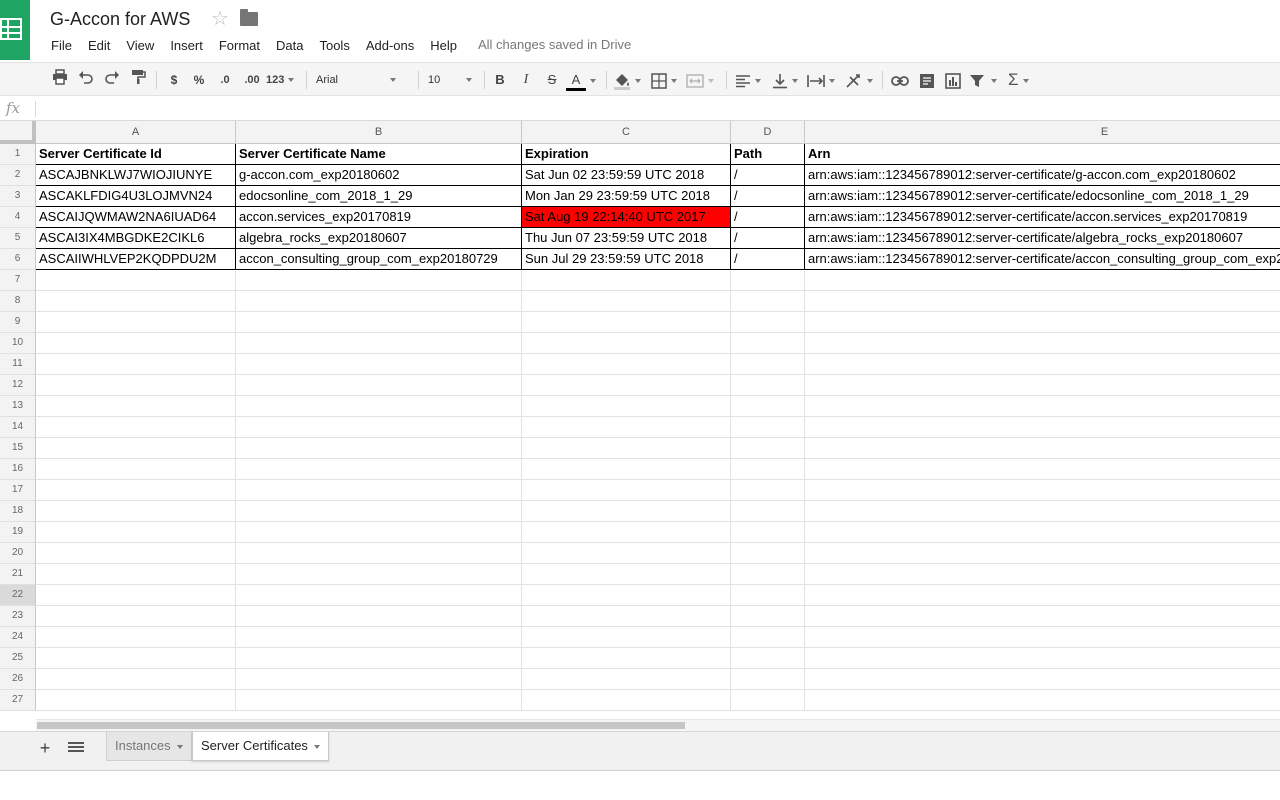  I want to click on text-rotation-icon, so click(861, 80).